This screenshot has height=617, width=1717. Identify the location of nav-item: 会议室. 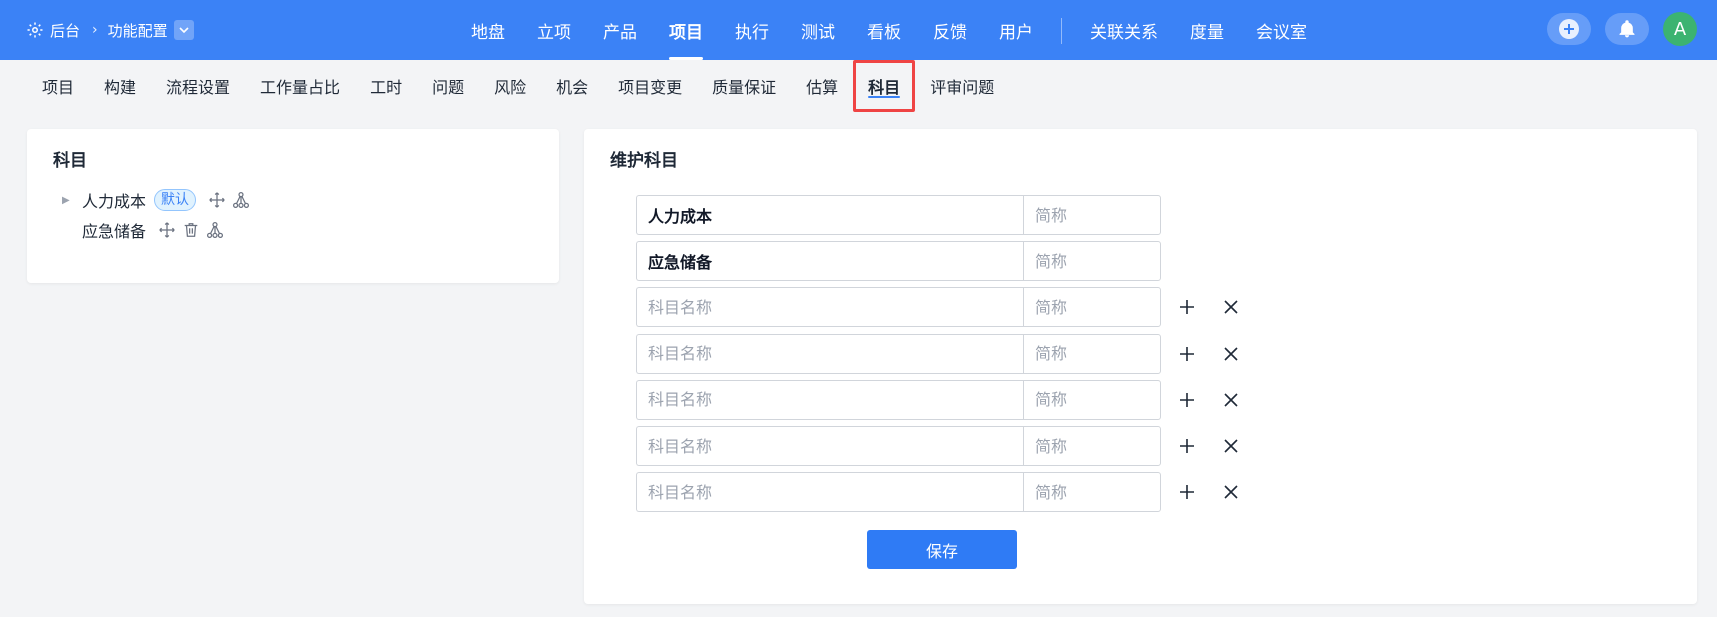
(1281, 30).